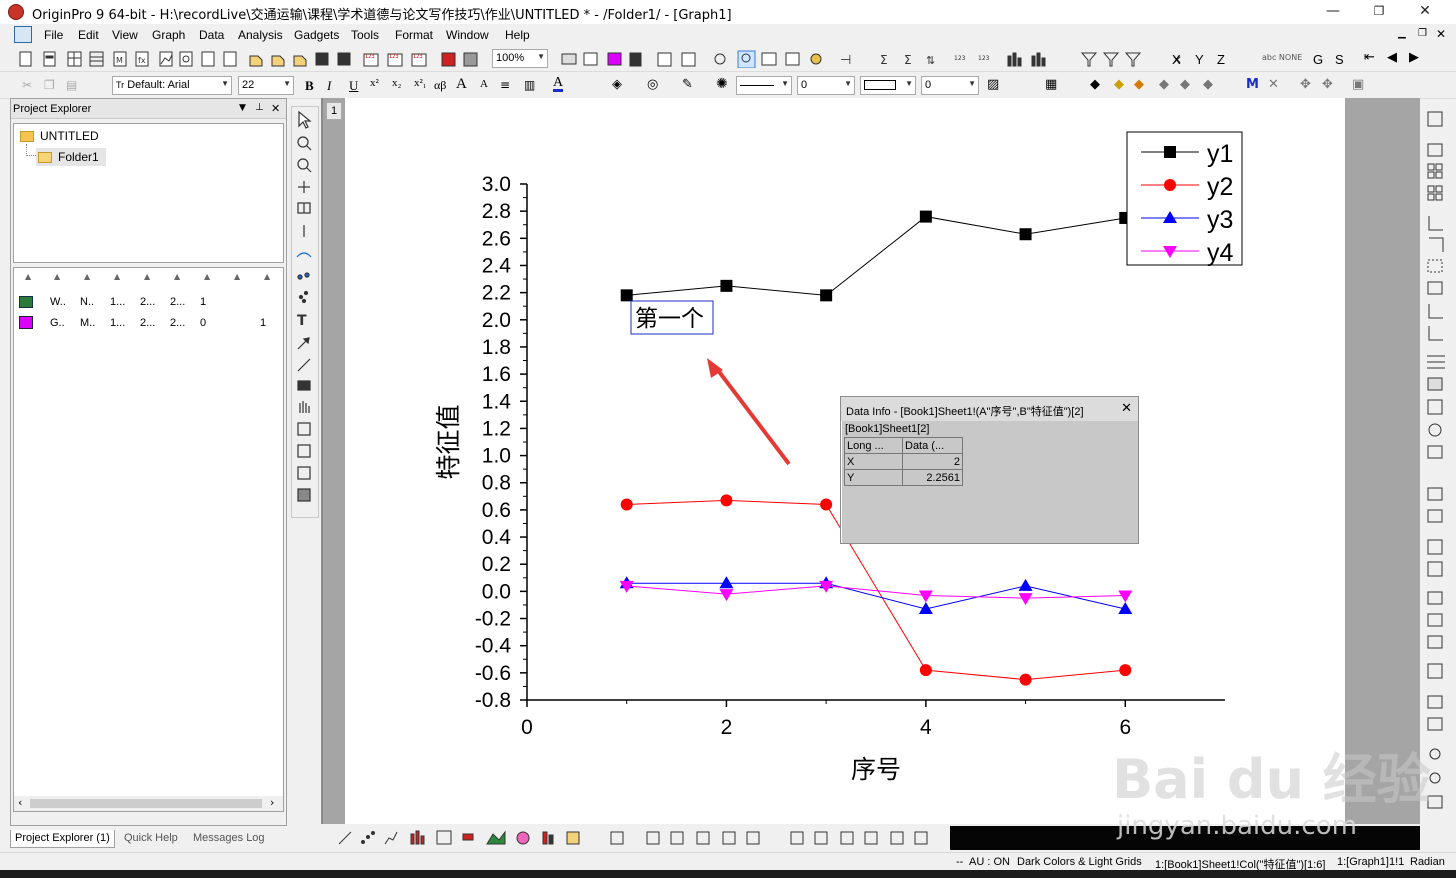 Image resolution: width=1456 pixels, height=878 pixels. What do you see at coordinates (309, 86) in the screenshot?
I see `bold-button: B` at bounding box center [309, 86].